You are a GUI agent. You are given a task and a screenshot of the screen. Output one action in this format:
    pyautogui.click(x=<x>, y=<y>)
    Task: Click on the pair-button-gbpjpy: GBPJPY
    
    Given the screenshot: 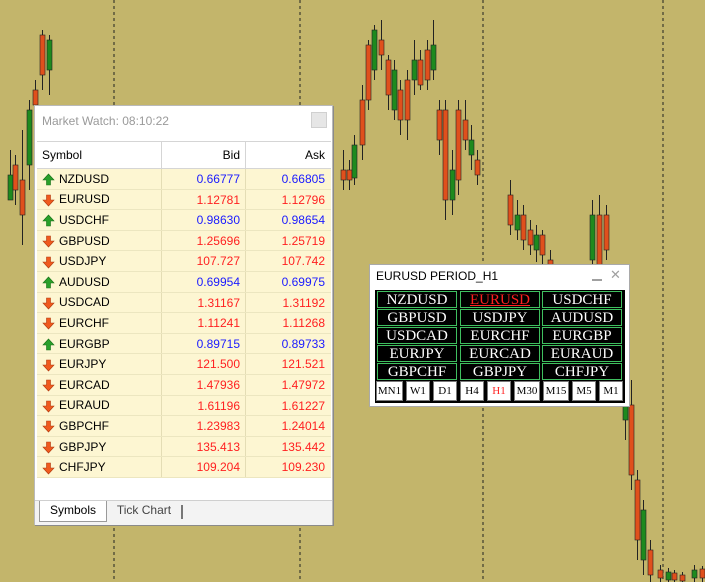 What is the action you would take?
    pyautogui.click(x=500, y=371)
    